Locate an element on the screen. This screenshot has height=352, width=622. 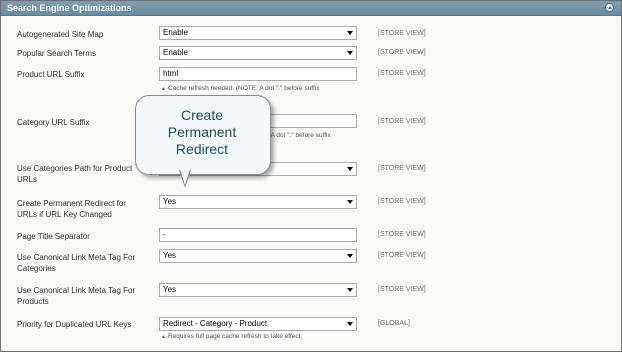
section-header: Search Engine Optimizations is located at coordinates (311, 8).